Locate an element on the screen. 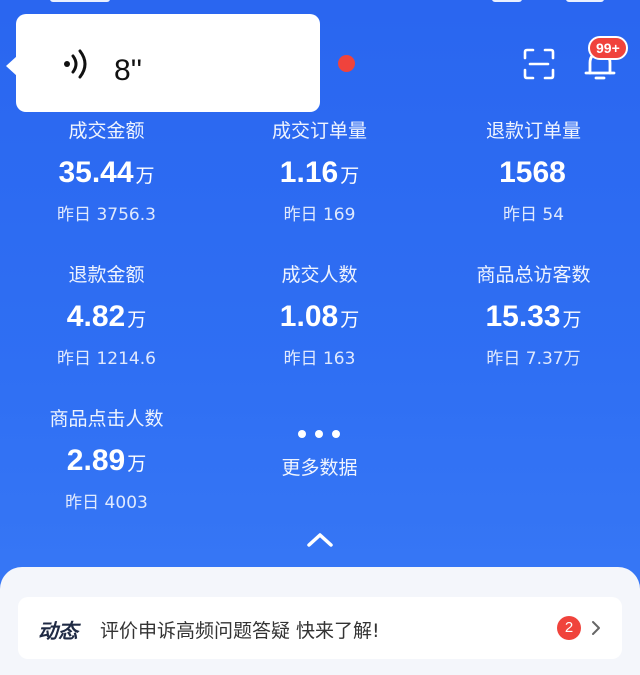 The image size is (640, 675). chevron-up-icon is located at coordinates (320, 539).